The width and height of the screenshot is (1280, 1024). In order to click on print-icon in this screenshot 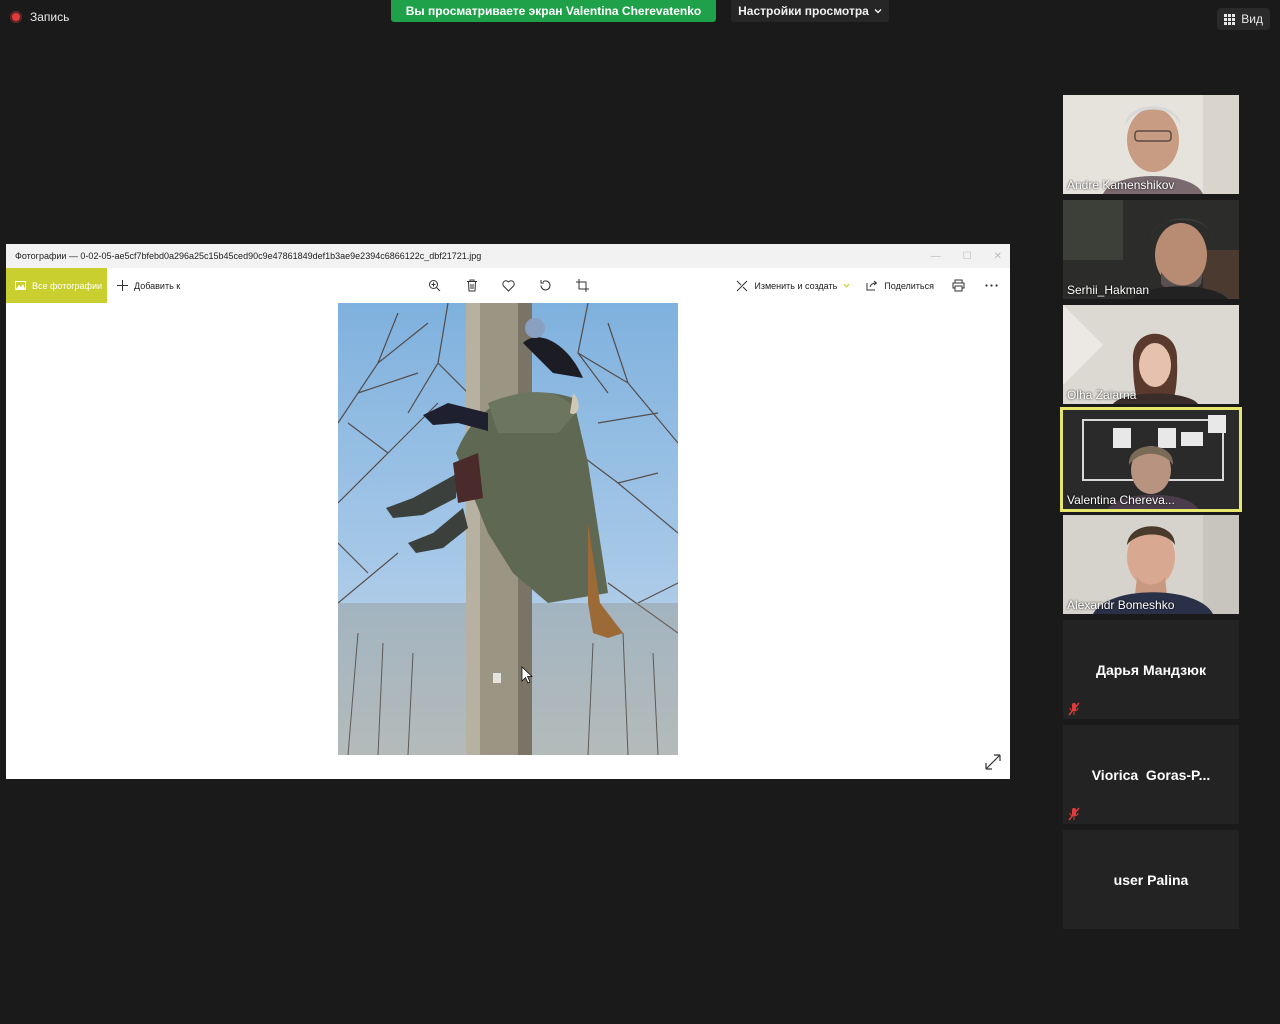, I will do `click(958, 285)`.